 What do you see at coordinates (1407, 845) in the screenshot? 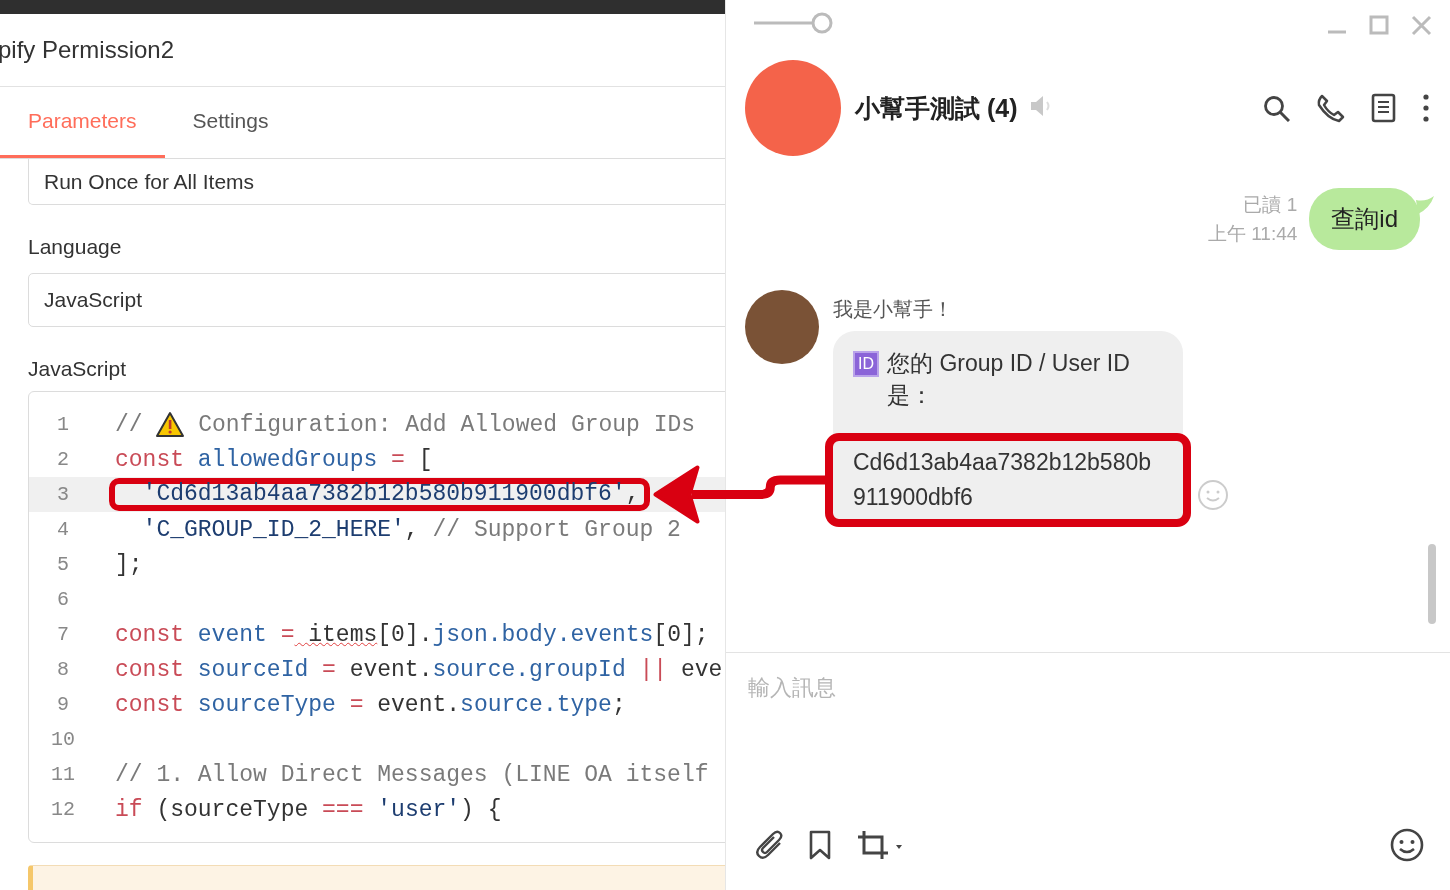
I see `emoji-icon` at bounding box center [1407, 845].